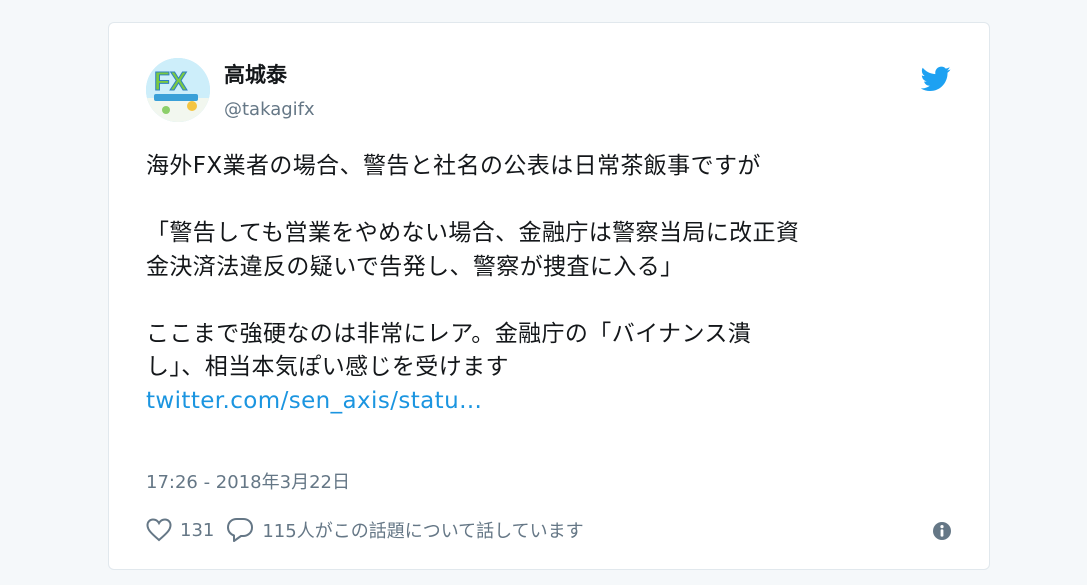 The image size is (1087, 585). Describe the element at coordinates (269, 110) in the screenshot. I see `author-handle: @takagifx` at that location.